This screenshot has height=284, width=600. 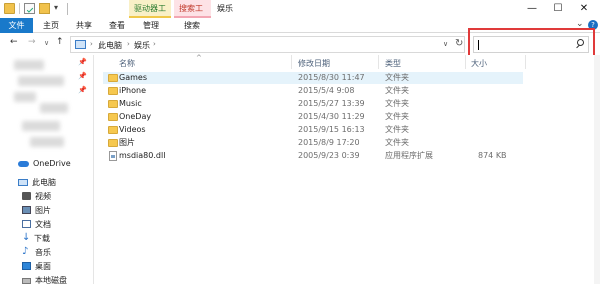 What do you see at coordinates (313, 156) in the screenshot?
I see `list-item: msdia80.dll 2005/9/23 0:39 应用程序扩展 874 KB` at bounding box center [313, 156].